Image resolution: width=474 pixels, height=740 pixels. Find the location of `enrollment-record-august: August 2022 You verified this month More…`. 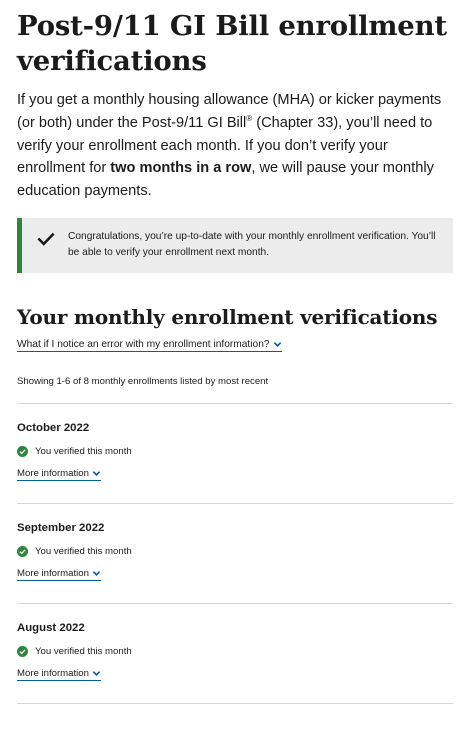

enrollment-record-august: August 2022 You verified this month More… is located at coordinates (237, 662).